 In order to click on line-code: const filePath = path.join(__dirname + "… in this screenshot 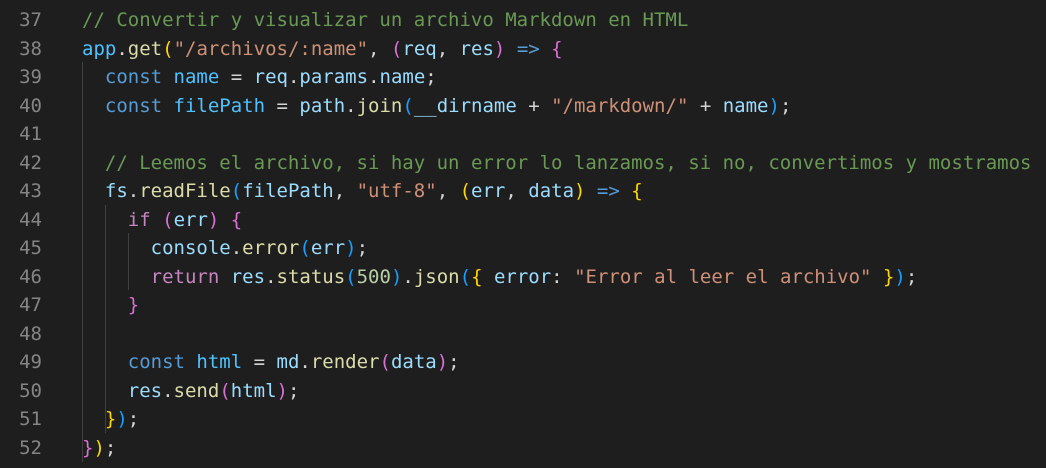, I will do `click(437, 106)`.